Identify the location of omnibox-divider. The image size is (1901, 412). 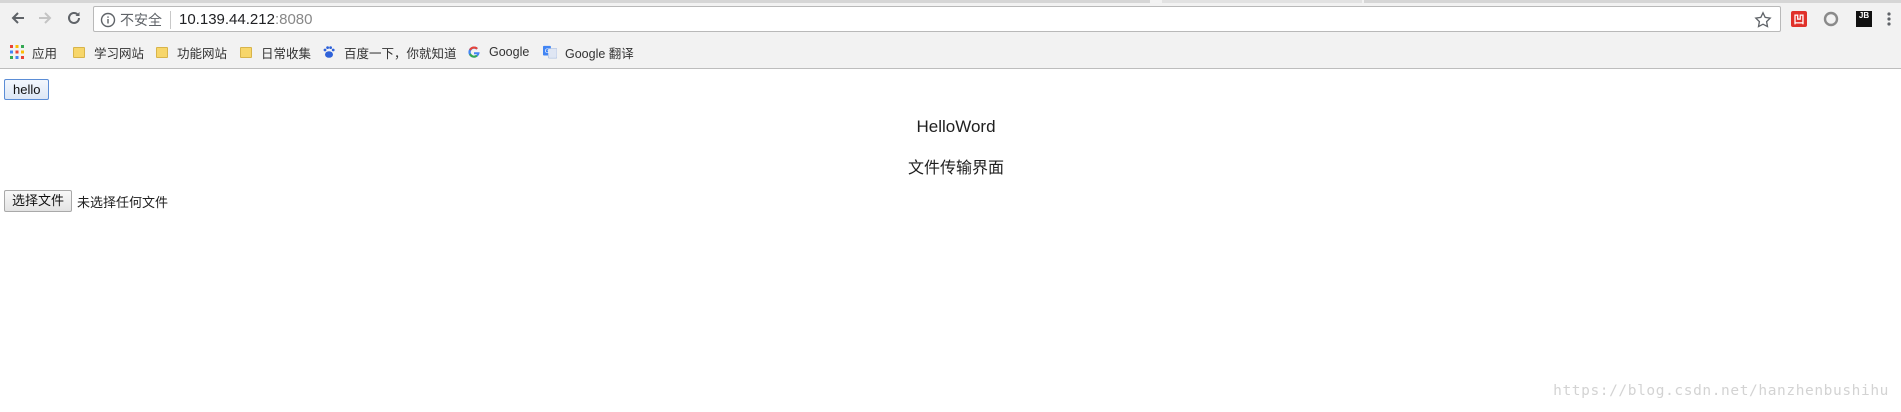
(170, 20).